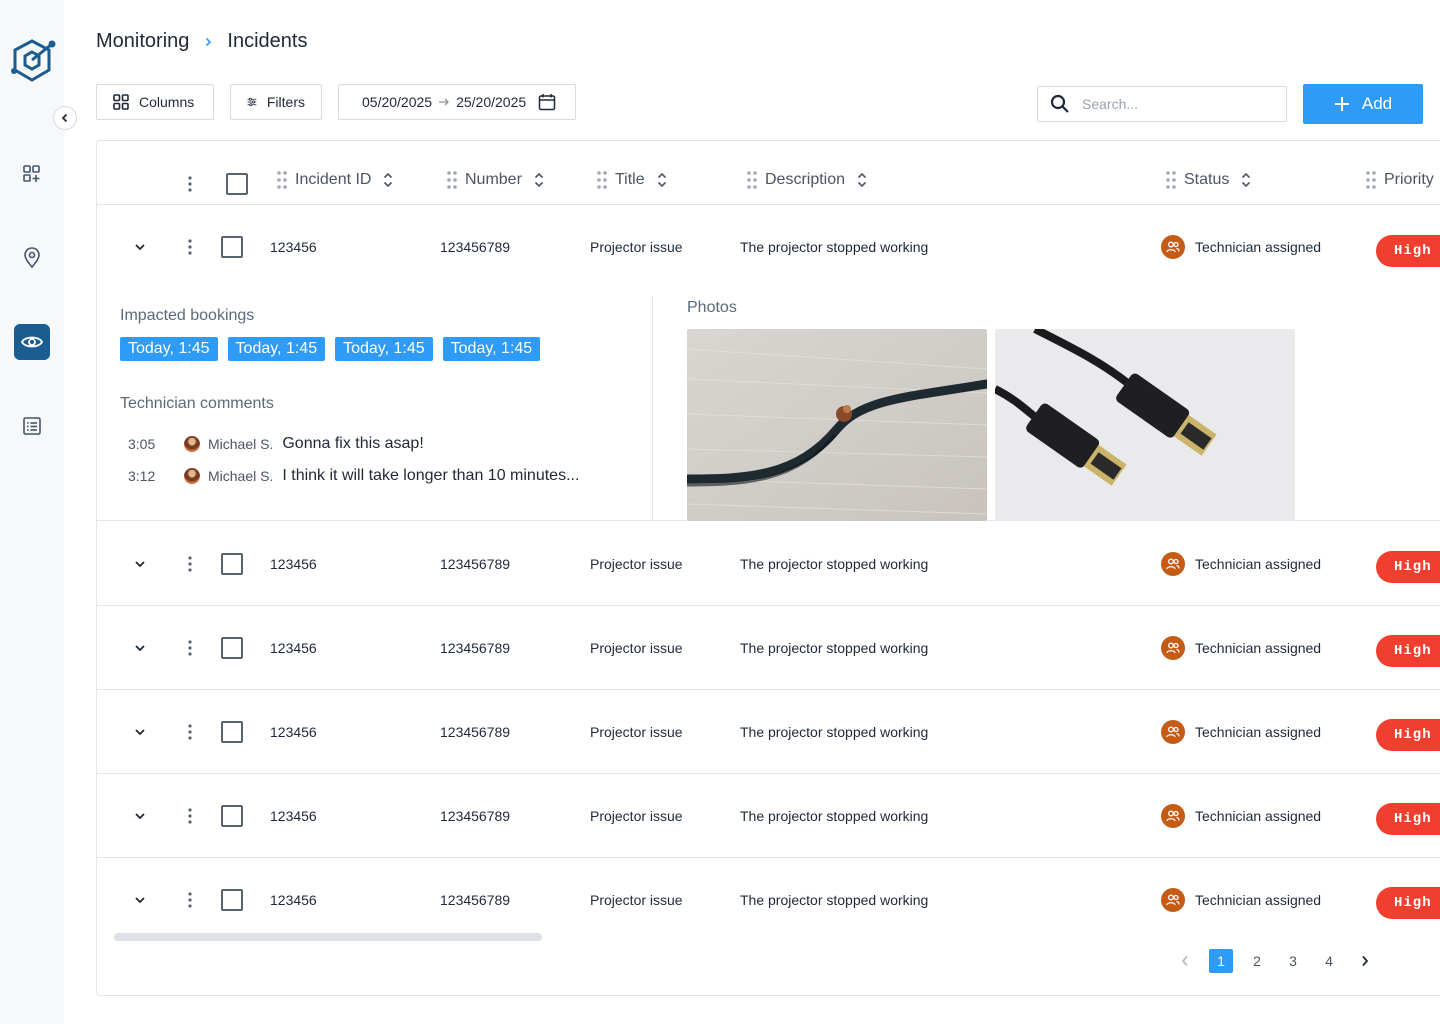  I want to click on photo-damaged-cable, so click(837, 425).